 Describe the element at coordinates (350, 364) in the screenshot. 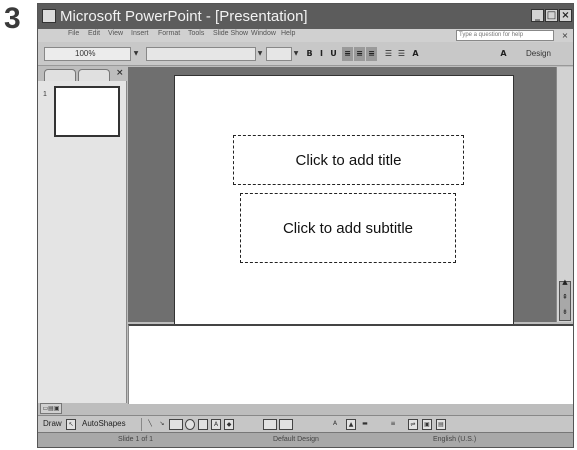

I see `notes-pane` at that location.